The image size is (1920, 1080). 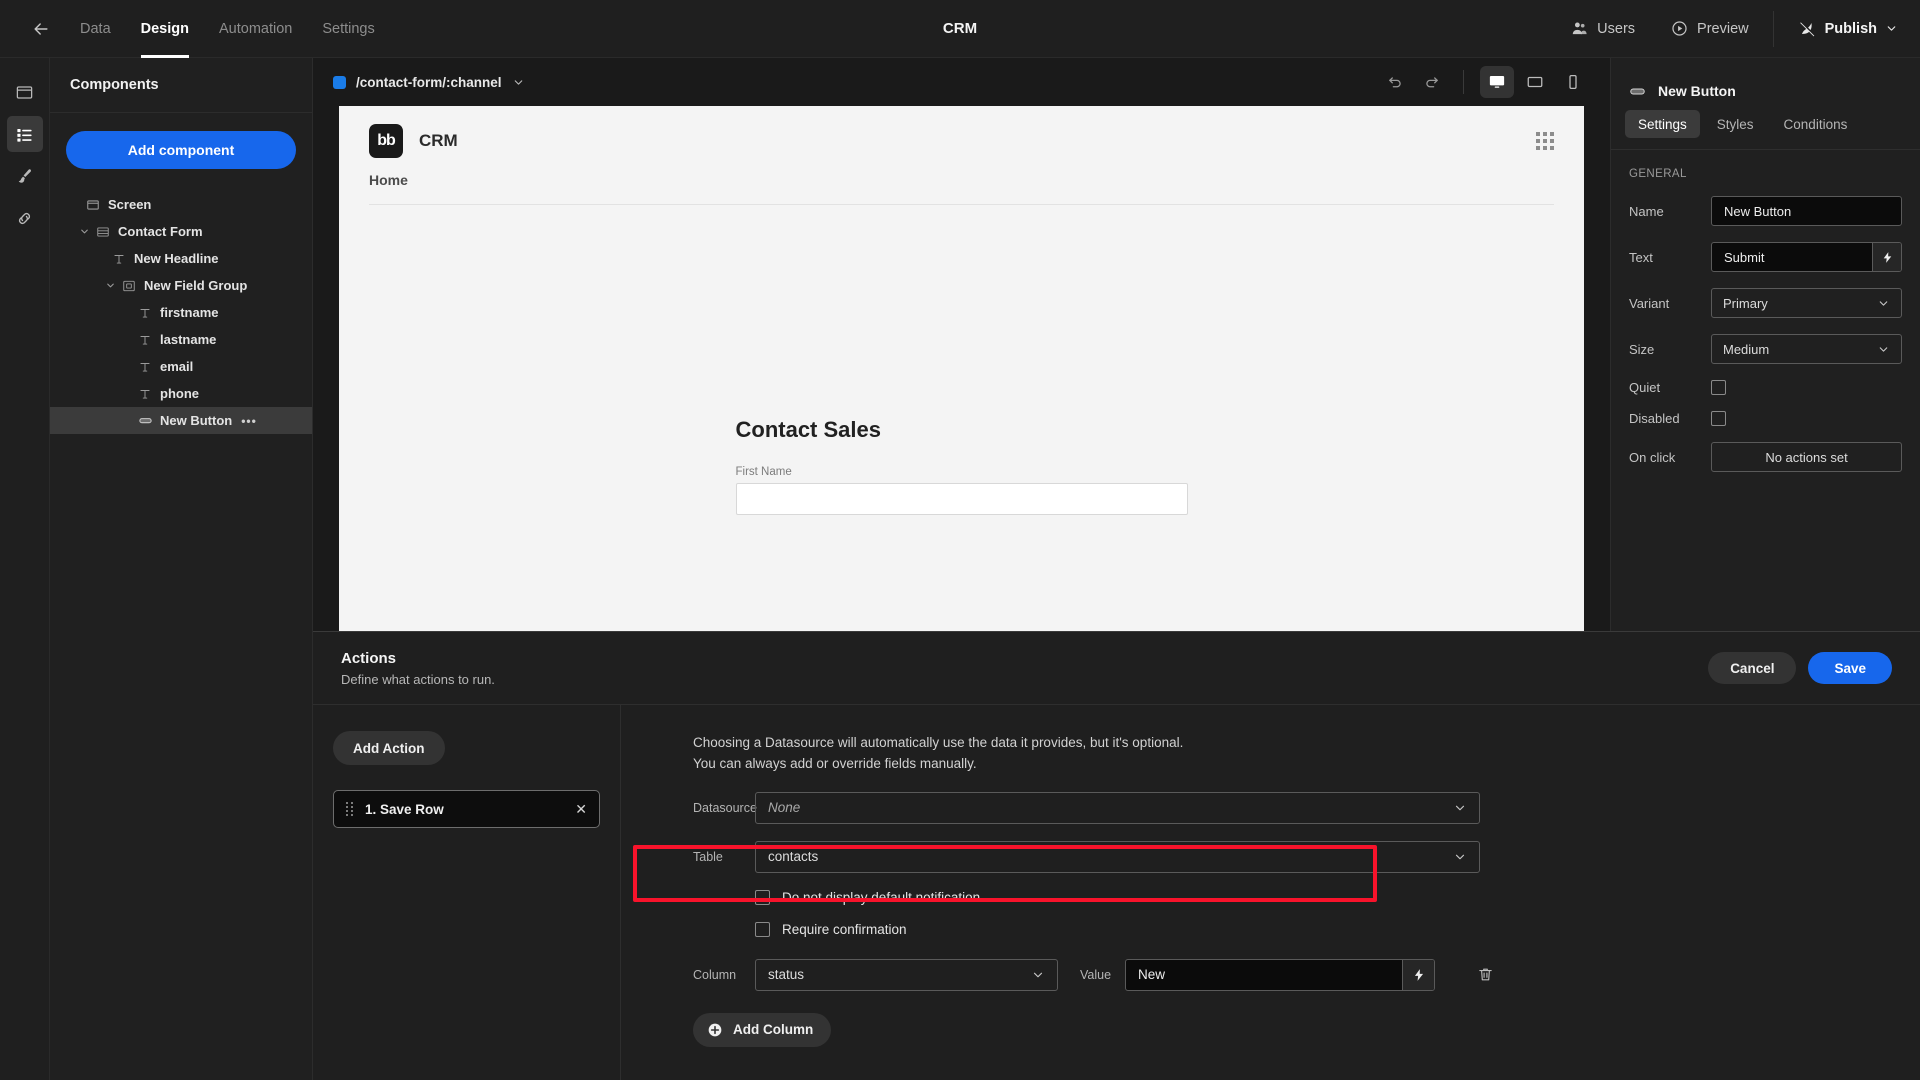 What do you see at coordinates (181, 258) in the screenshot?
I see `tree-item-new-headline: New Headline` at bounding box center [181, 258].